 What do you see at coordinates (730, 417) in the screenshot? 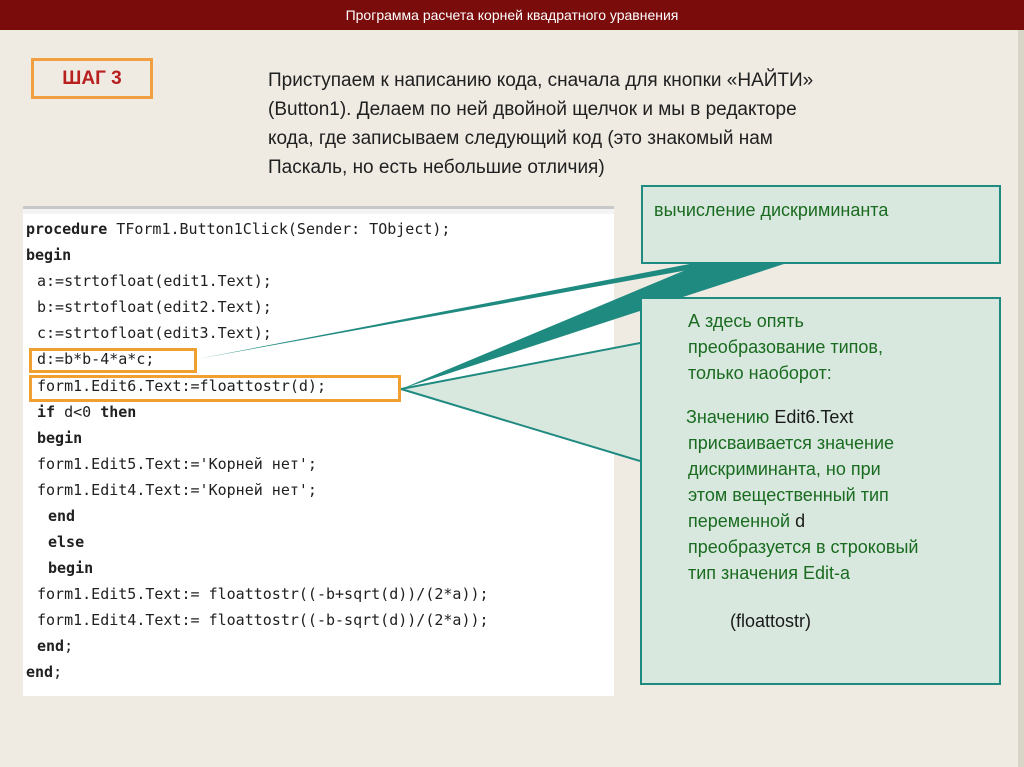
I see `callout-para2-prefix: Значению` at bounding box center [730, 417].